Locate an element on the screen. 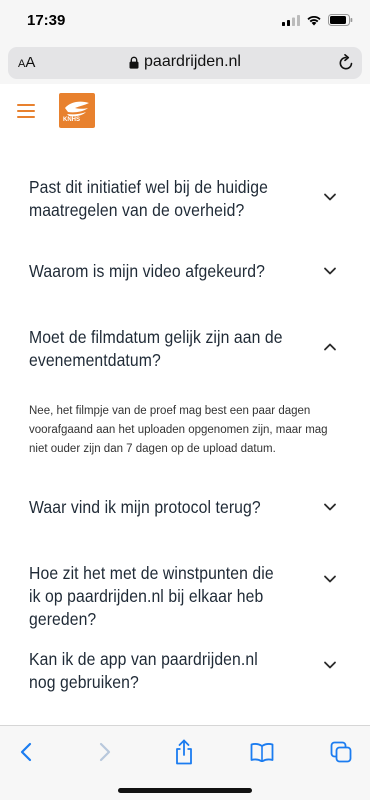  address-bar: AA paardrijden.nl is located at coordinates (185, 63).